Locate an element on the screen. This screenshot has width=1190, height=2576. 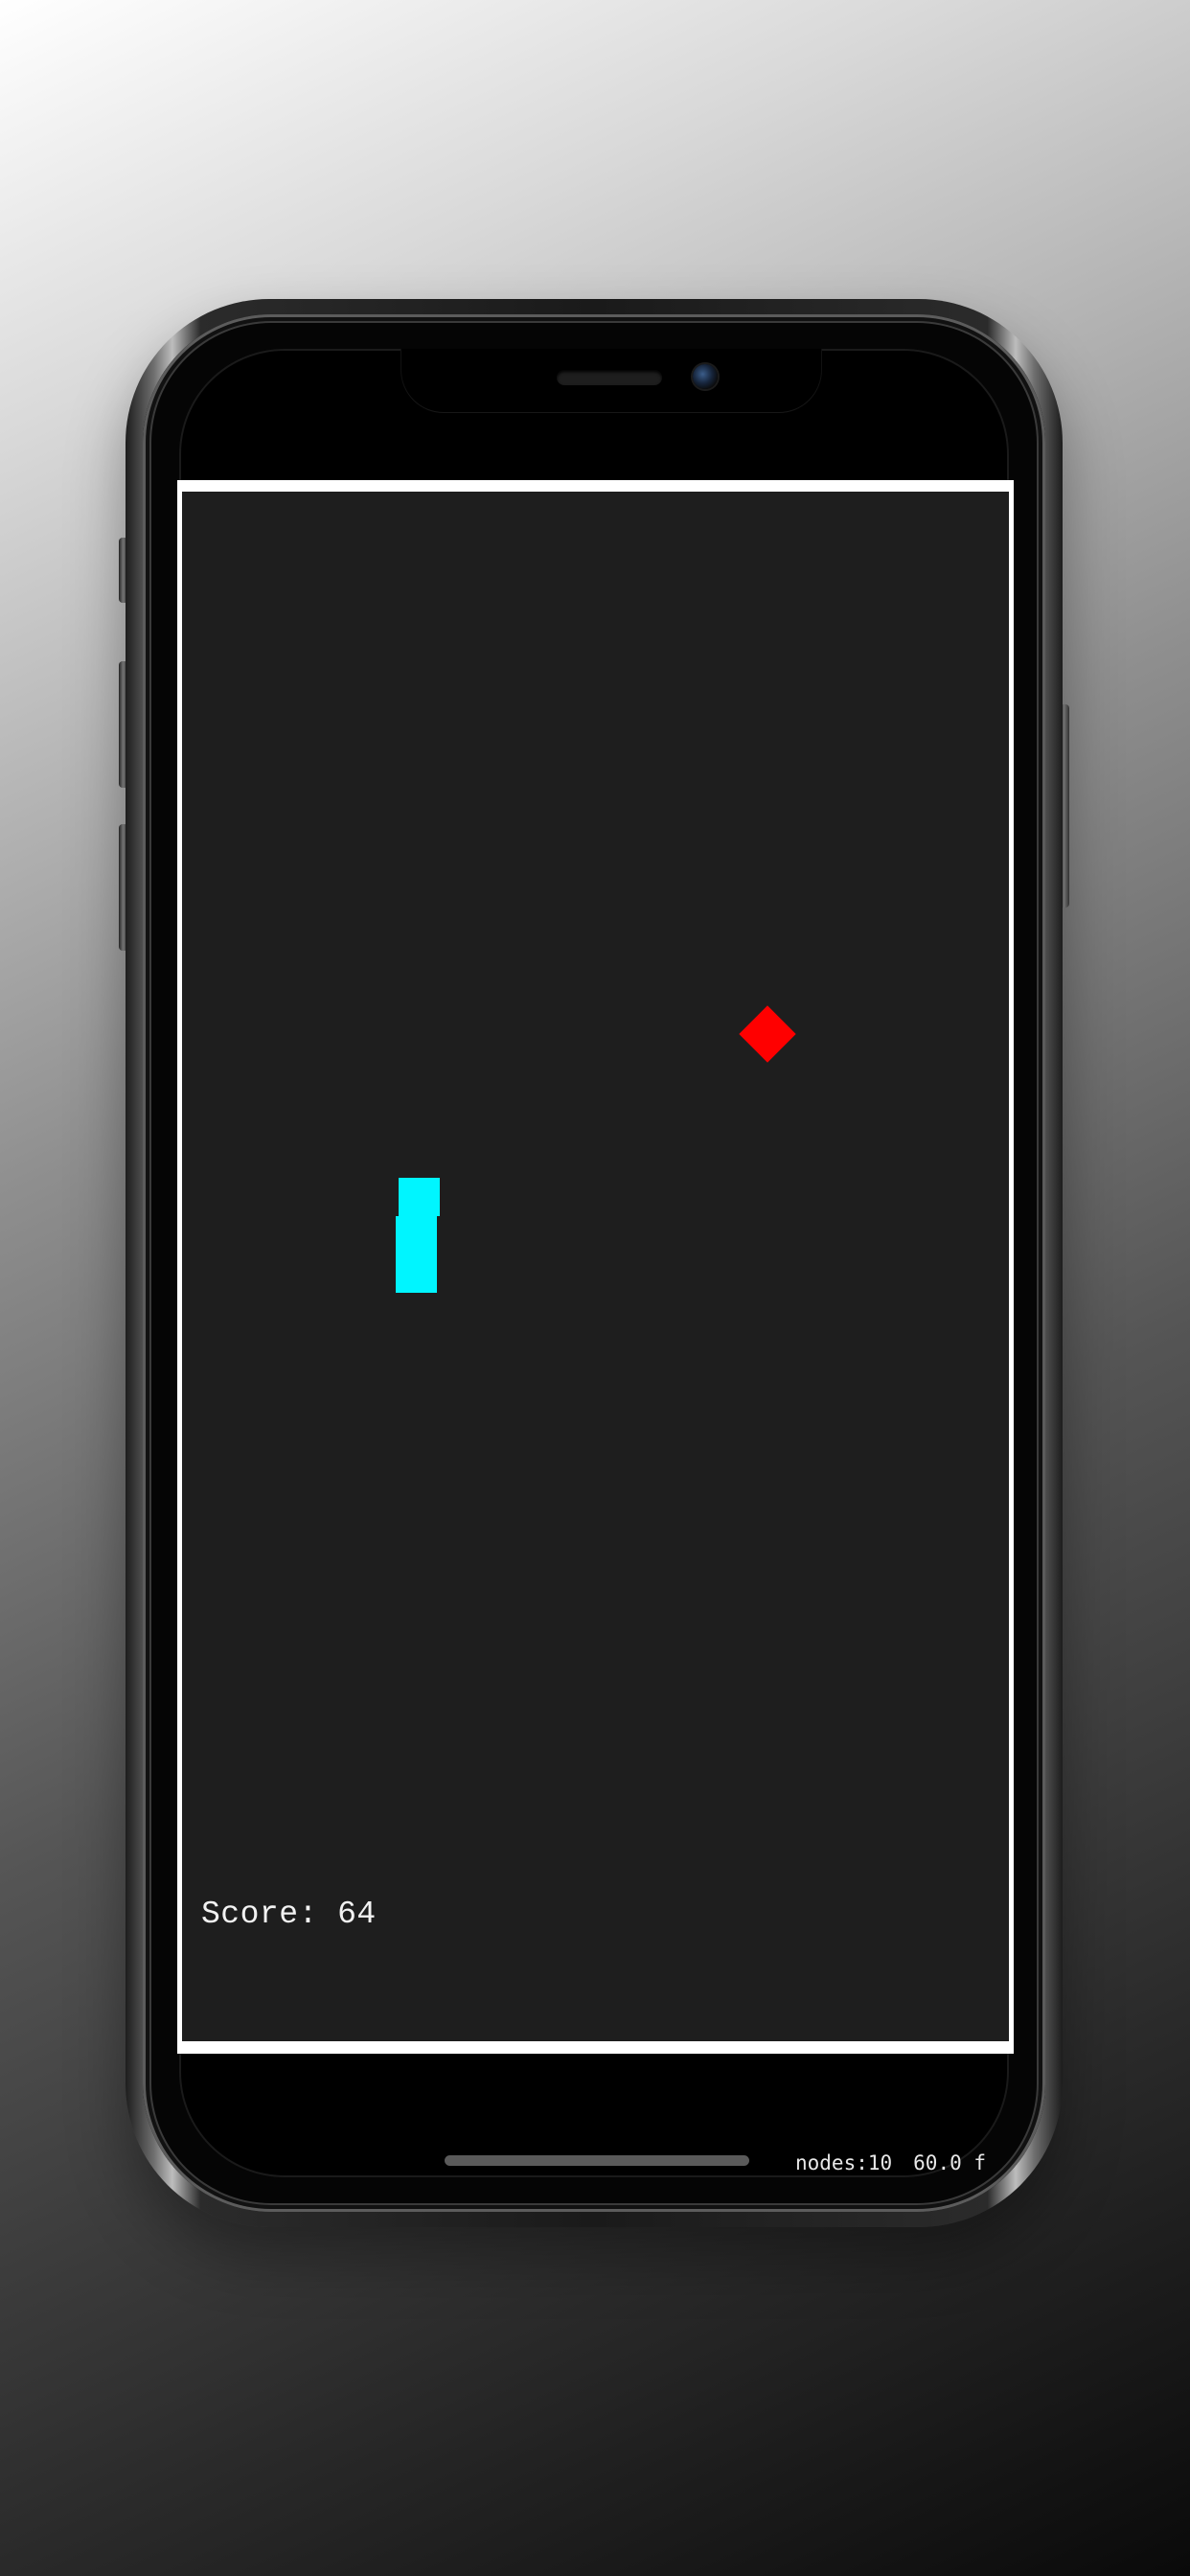
earpiece-speaker is located at coordinates (609, 377).